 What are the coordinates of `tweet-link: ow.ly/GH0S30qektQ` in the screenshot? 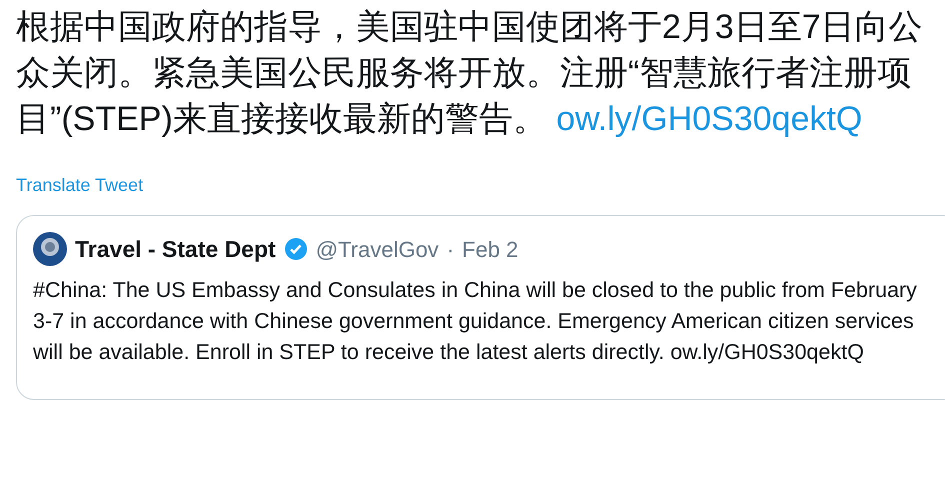 It's located at (709, 119).